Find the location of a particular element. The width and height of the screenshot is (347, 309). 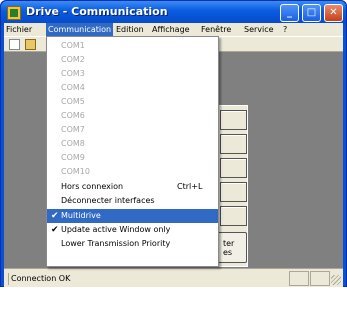

new-document-icon is located at coordinates (14, 44).